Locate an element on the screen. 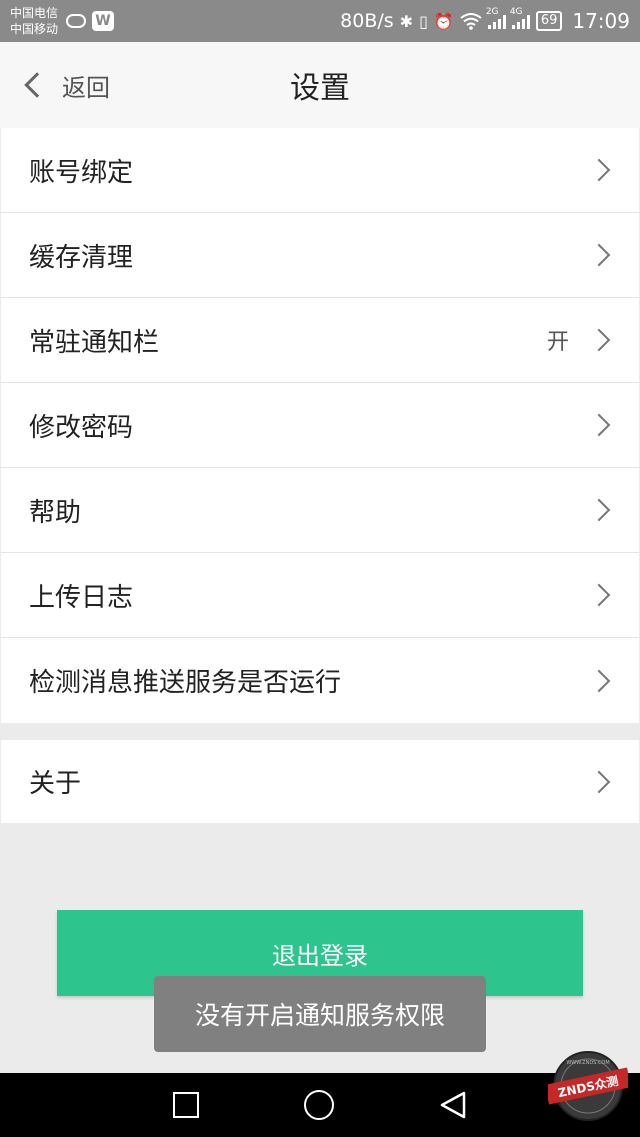 This screenshot has height=1137, width=640. toast-message: 没有开启通知服务权限 is located at coordinates (320, 1014).